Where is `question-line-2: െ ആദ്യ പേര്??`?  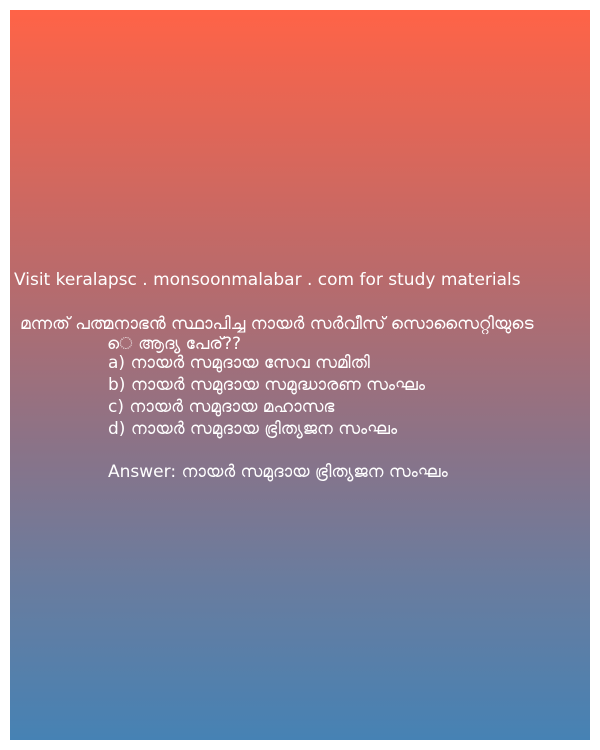 question-line-2: െ ആദ്യ പേര്?? is located at coordinates (174, 344).